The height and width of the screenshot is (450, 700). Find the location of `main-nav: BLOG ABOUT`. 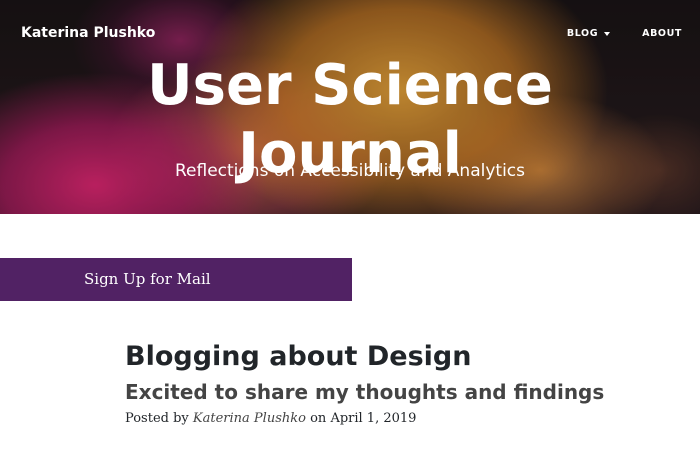

main-nav: BLOG ABOUT is located at coordinates (624, 33).